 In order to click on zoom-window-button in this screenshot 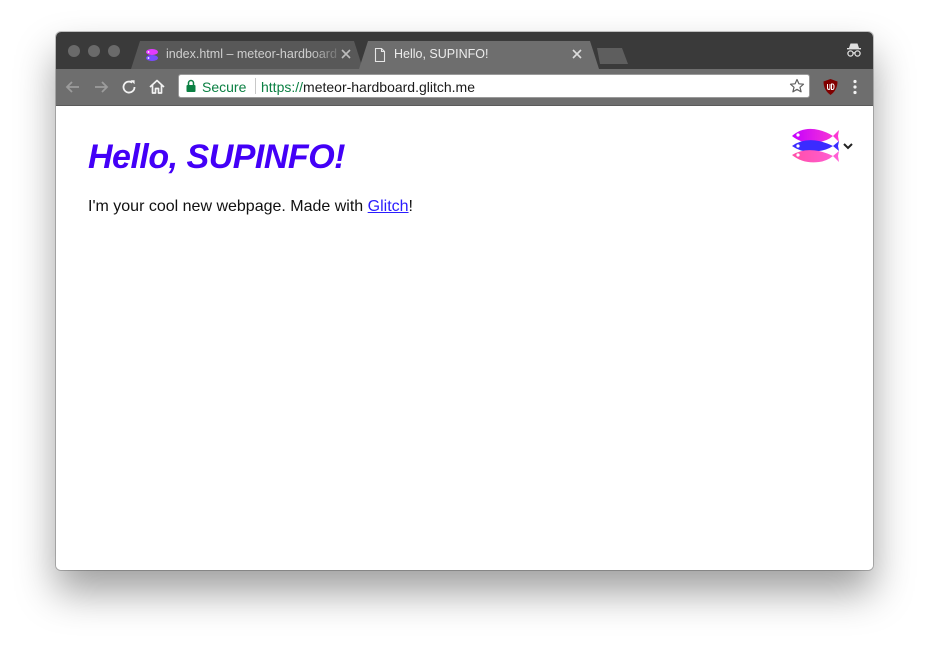, I will do `click(114, 51)`.